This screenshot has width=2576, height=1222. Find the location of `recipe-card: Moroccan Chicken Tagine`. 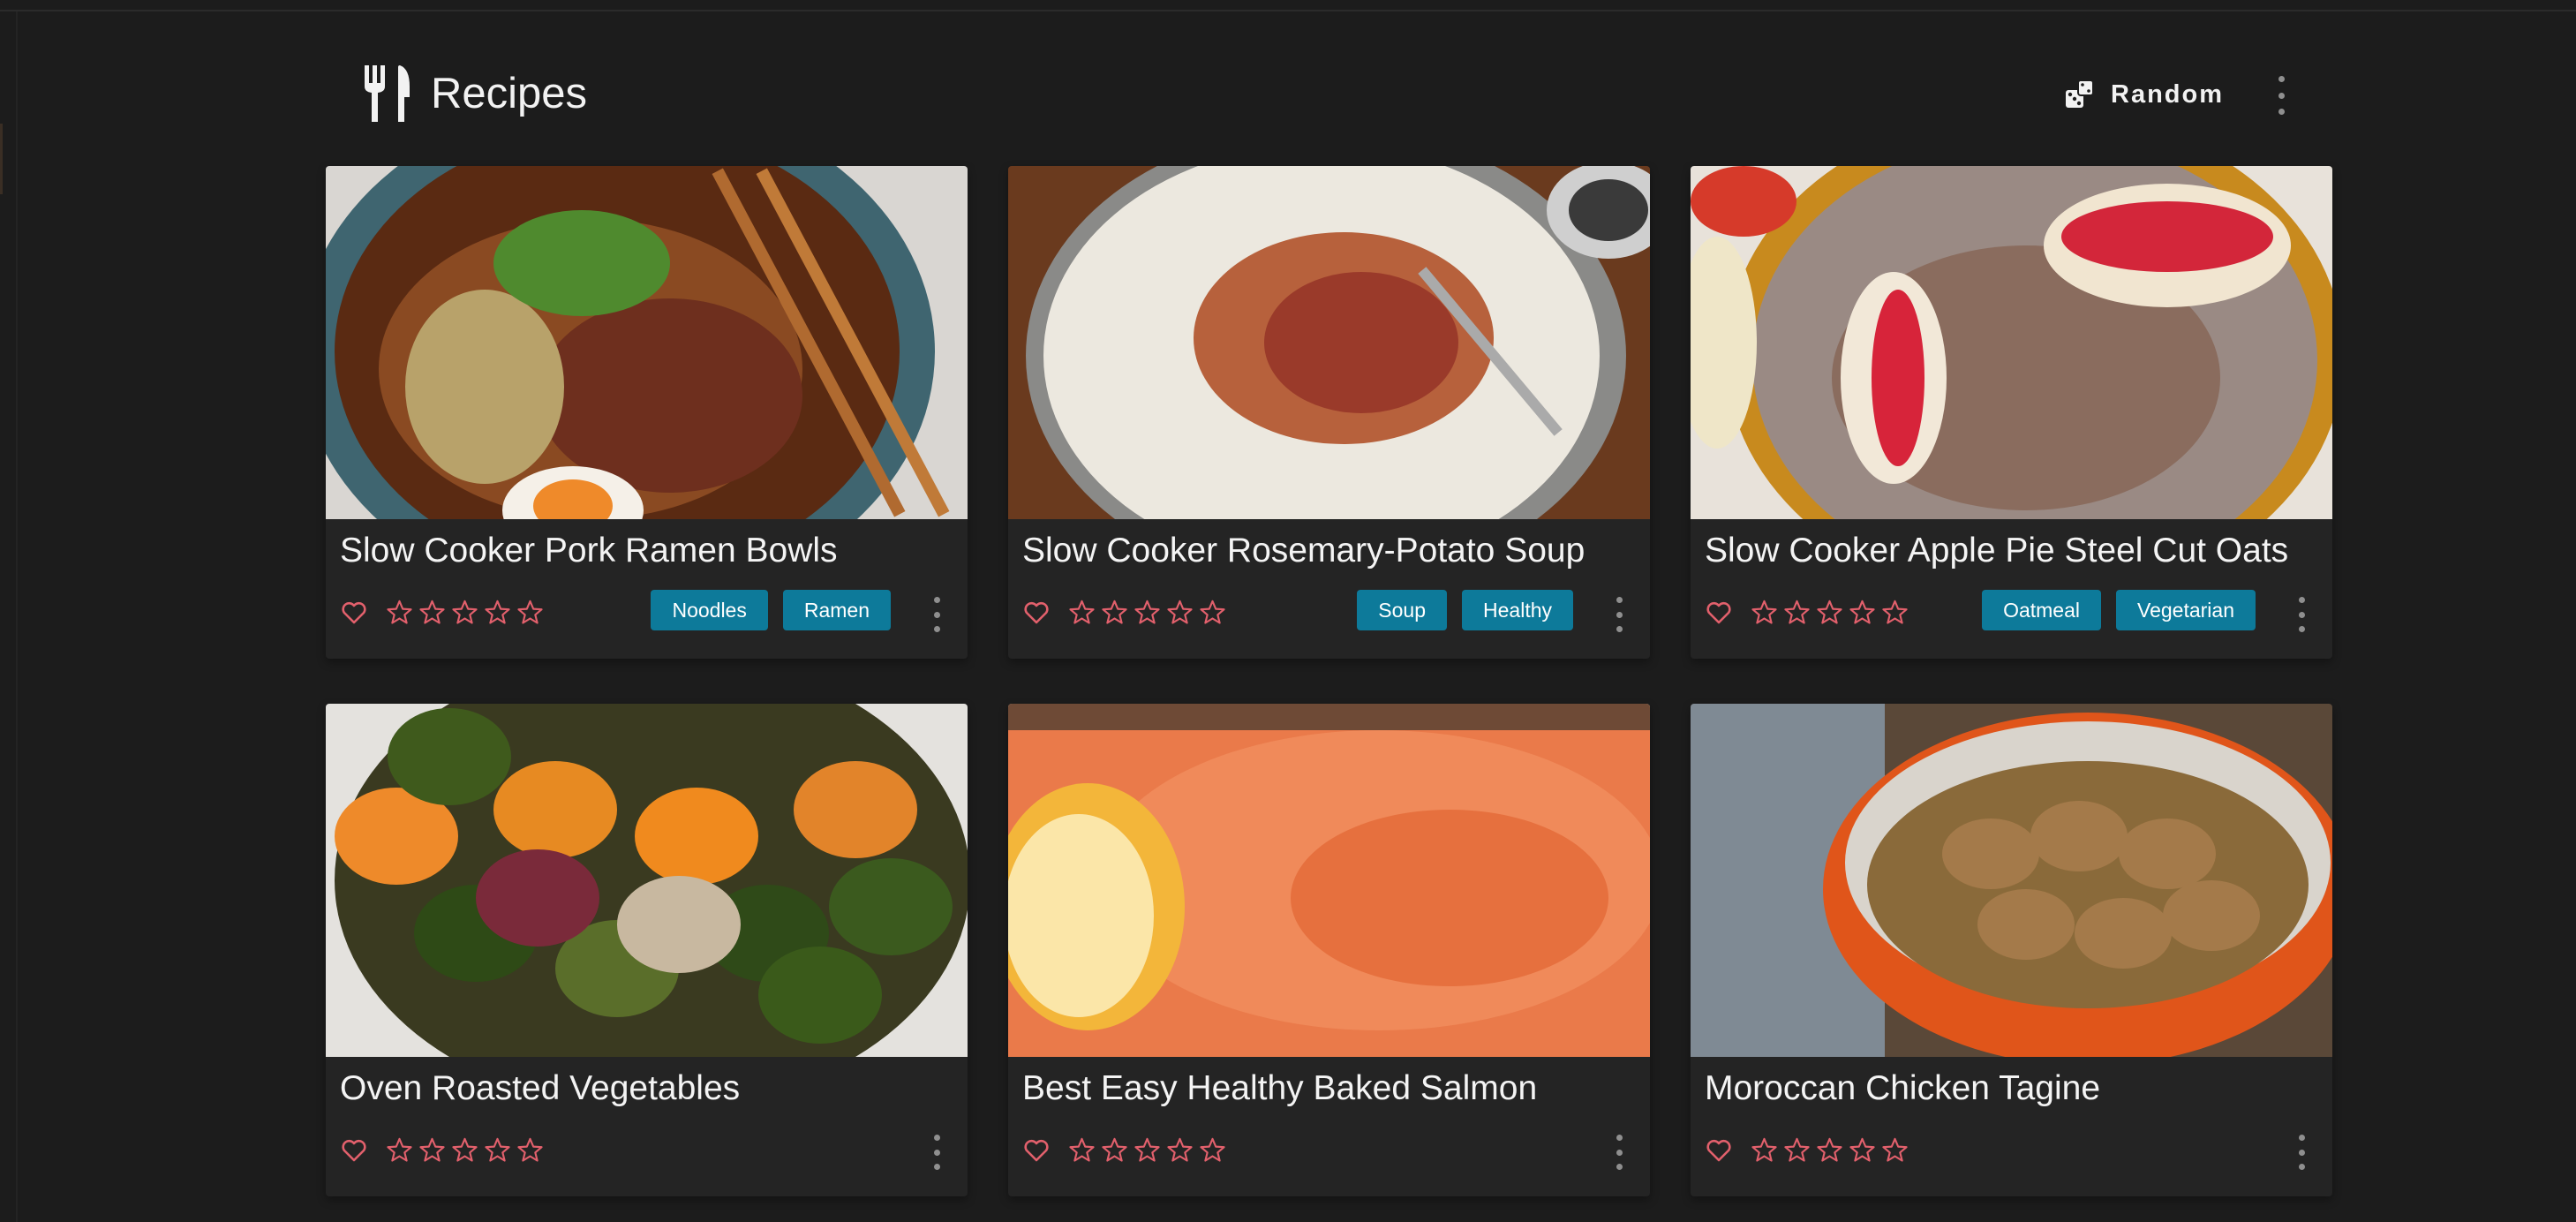

recipe-card: Moroccan Chicken Tagine is located at coordinates (2012, 950).